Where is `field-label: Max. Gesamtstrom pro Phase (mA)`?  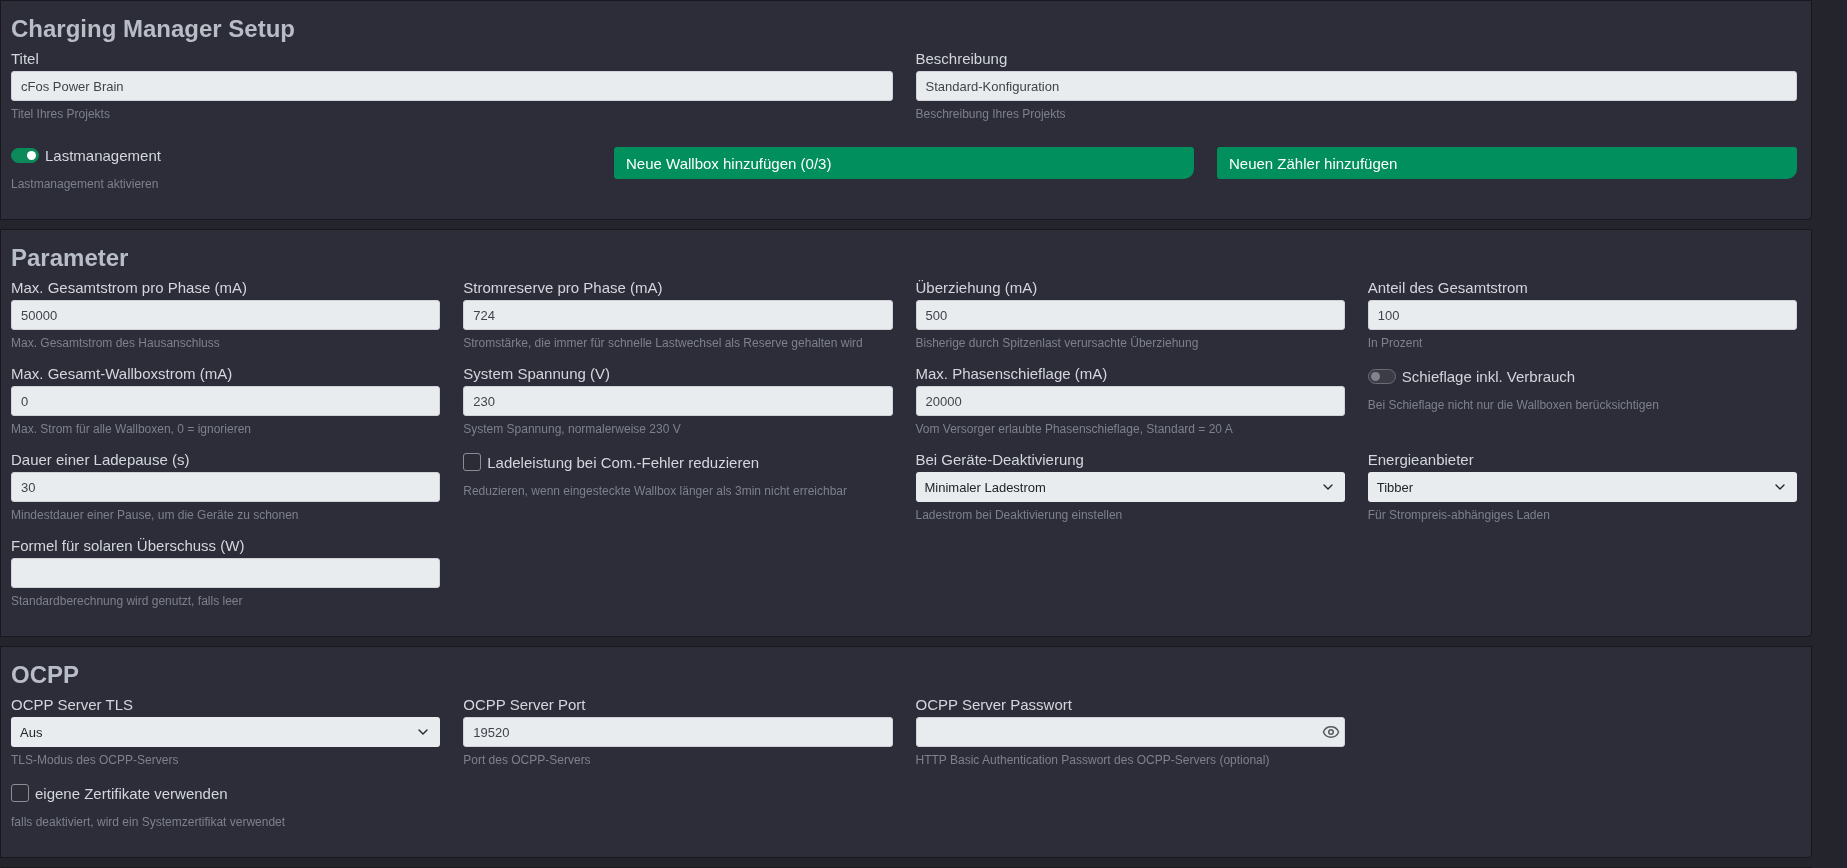
field-label: Max. Gesamtstrom pro Phase (mA) is located at coordinates (129, 288).